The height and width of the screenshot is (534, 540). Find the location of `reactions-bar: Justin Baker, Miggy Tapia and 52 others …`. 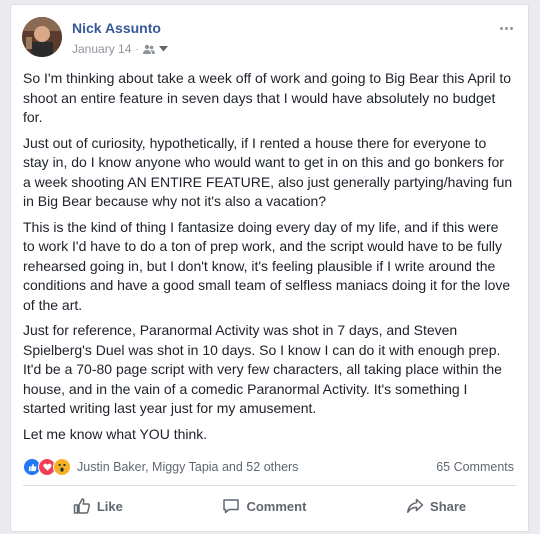

reactions-bar: Justin Baker, Miggy Tapia and 52 others … is located at coordinates (268, 467).